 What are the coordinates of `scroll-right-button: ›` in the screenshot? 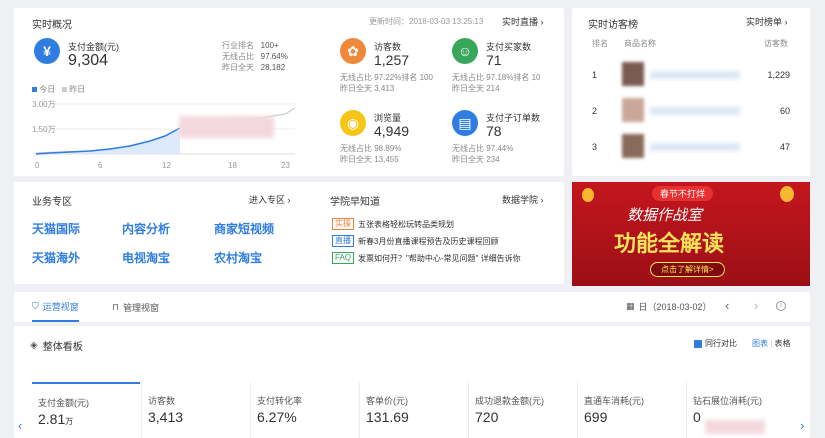 It's located at (802, 425).